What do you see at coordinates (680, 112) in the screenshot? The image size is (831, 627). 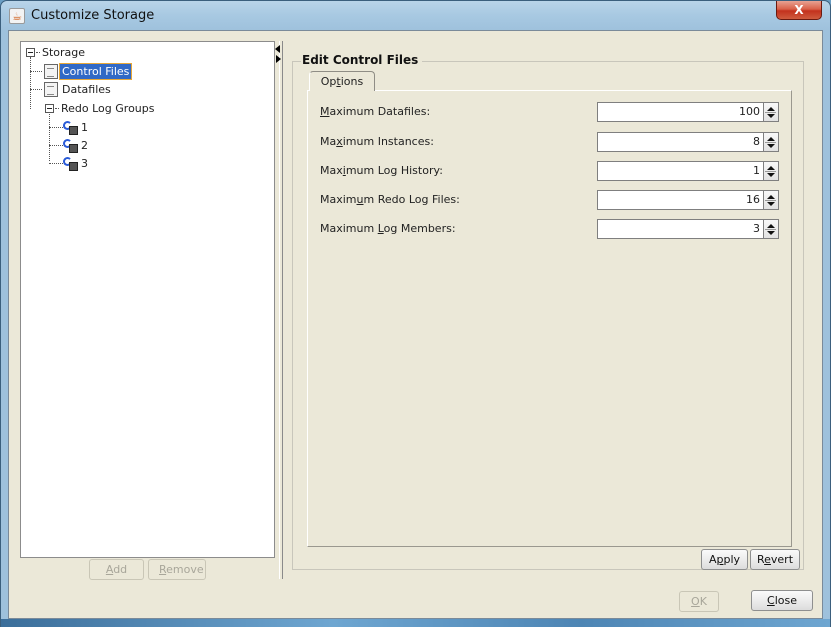 I see `maximum-datafiles-input: 100` at bounding box center [680, 112].